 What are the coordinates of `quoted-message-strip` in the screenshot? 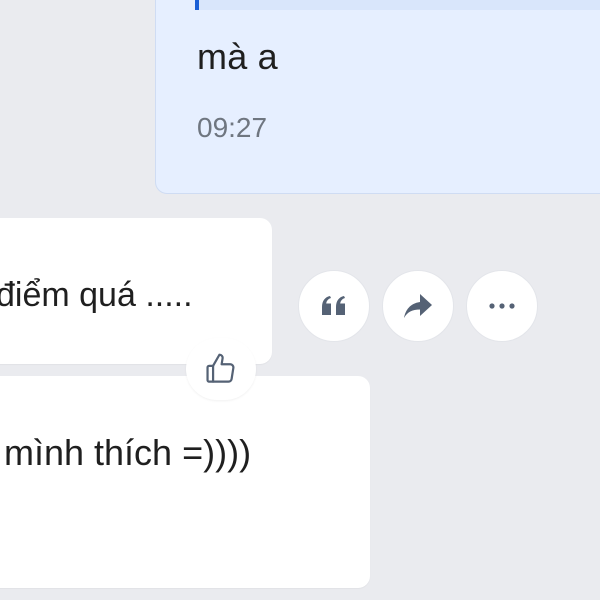 It's located at (397, 5).